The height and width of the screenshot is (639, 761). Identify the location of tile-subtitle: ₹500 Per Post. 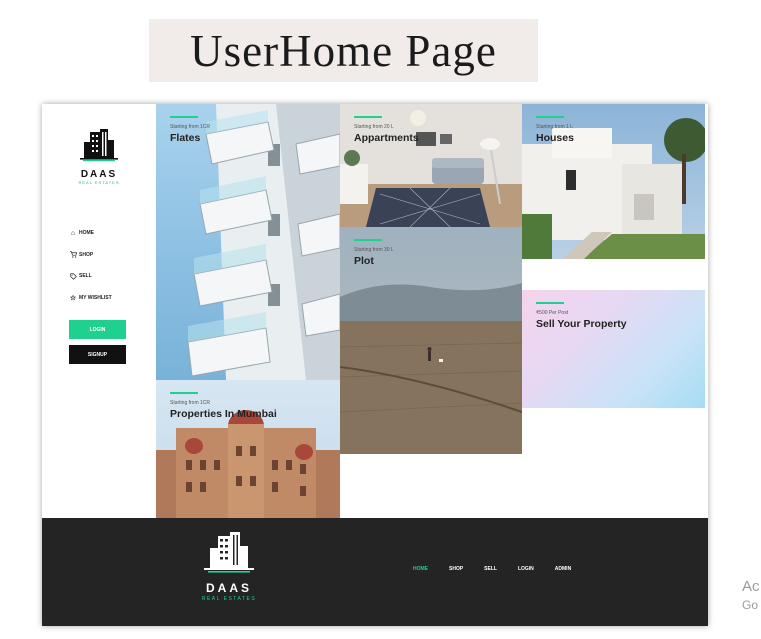
(552, 312).